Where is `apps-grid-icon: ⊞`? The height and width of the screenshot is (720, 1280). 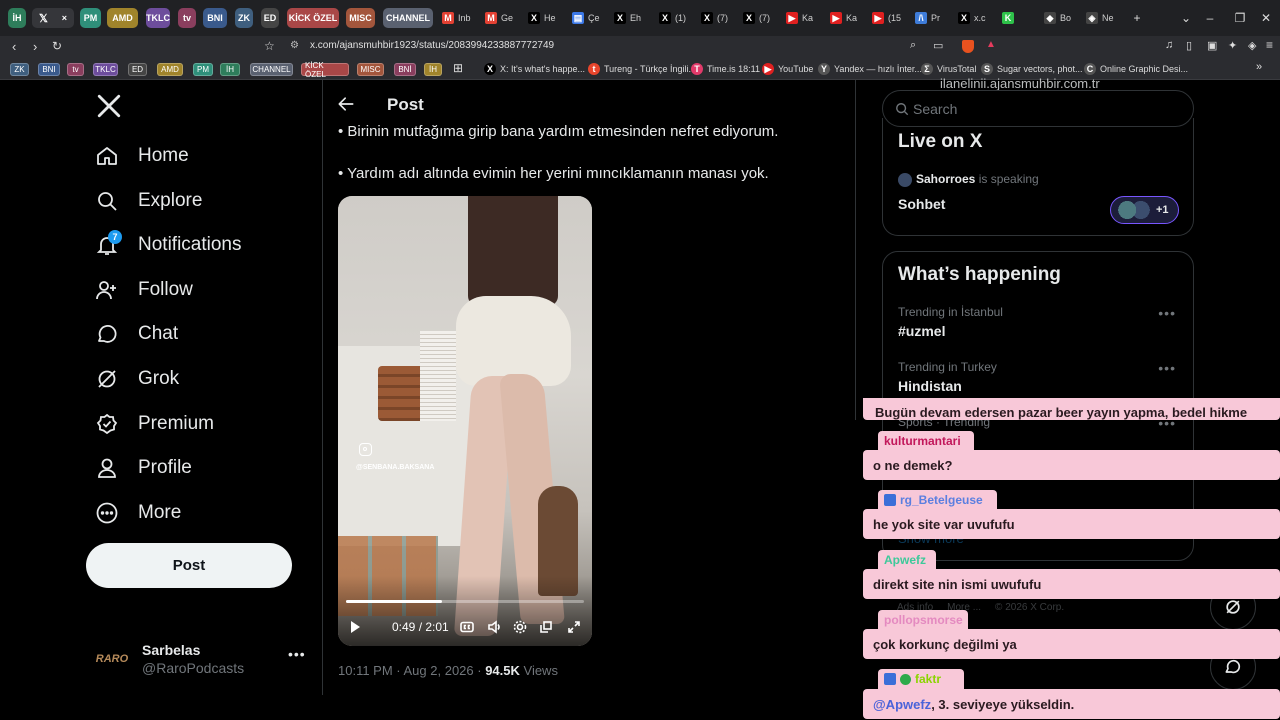 apps-grid-icon: ⊞ is located at coordinates (458, 68).